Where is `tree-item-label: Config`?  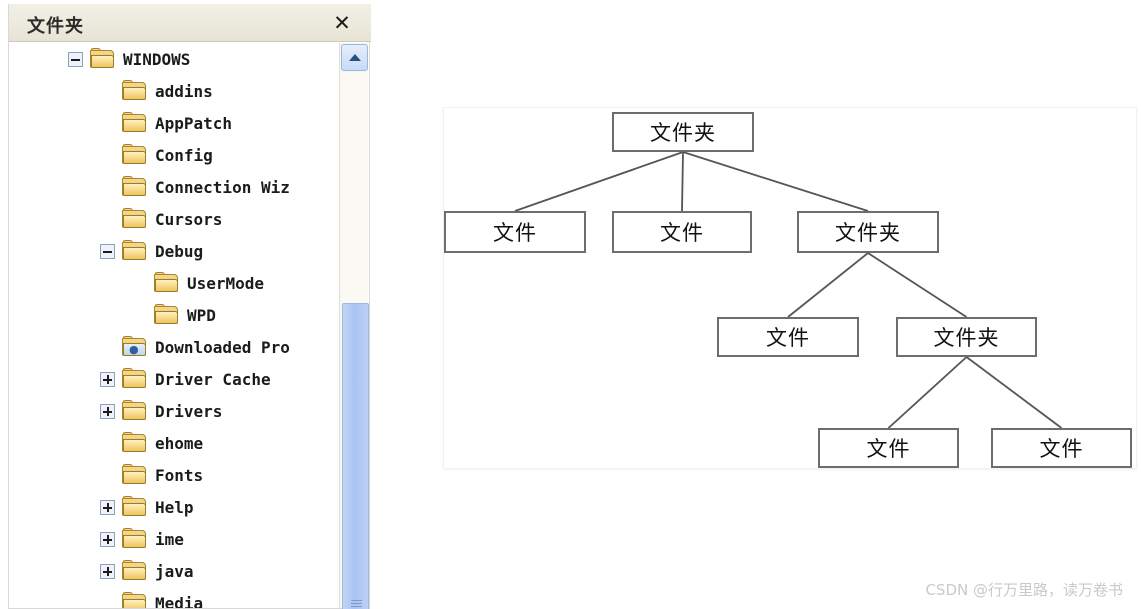 tree-item-label: Config is located at coordinates (184, 155).